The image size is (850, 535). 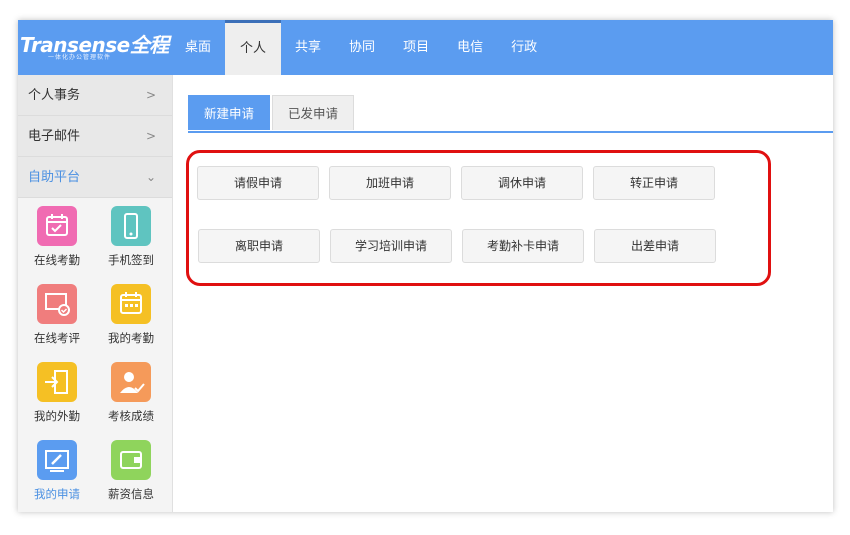 I want to click on app-salary-info: 薪资信息, so click(x=131, y=476).